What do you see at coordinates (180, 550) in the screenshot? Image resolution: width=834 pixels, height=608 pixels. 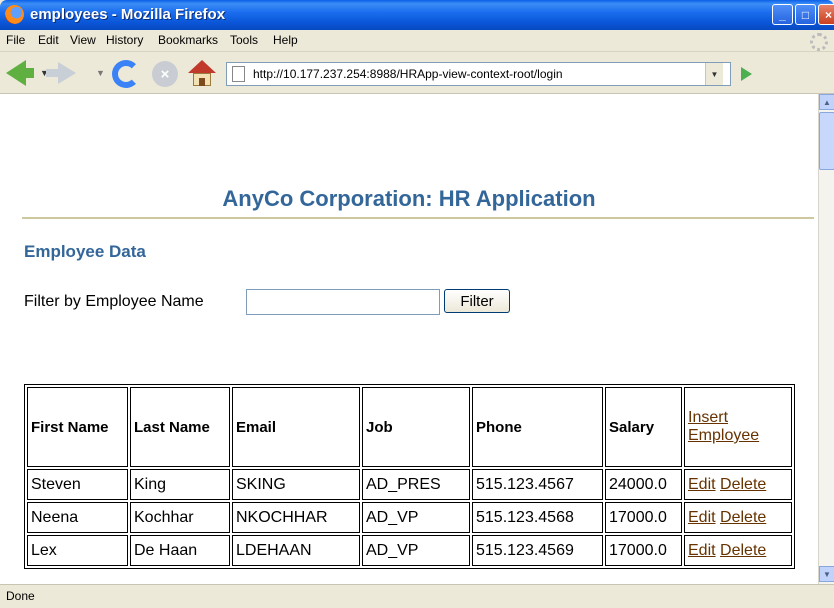 I see `cell-last-name: De Haan` at bounding box center [180, 550].